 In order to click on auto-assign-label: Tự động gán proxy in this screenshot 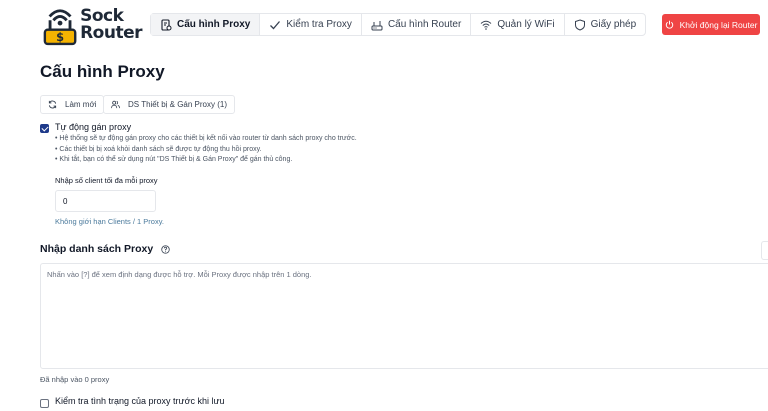, I will do `click(93, 127)`.